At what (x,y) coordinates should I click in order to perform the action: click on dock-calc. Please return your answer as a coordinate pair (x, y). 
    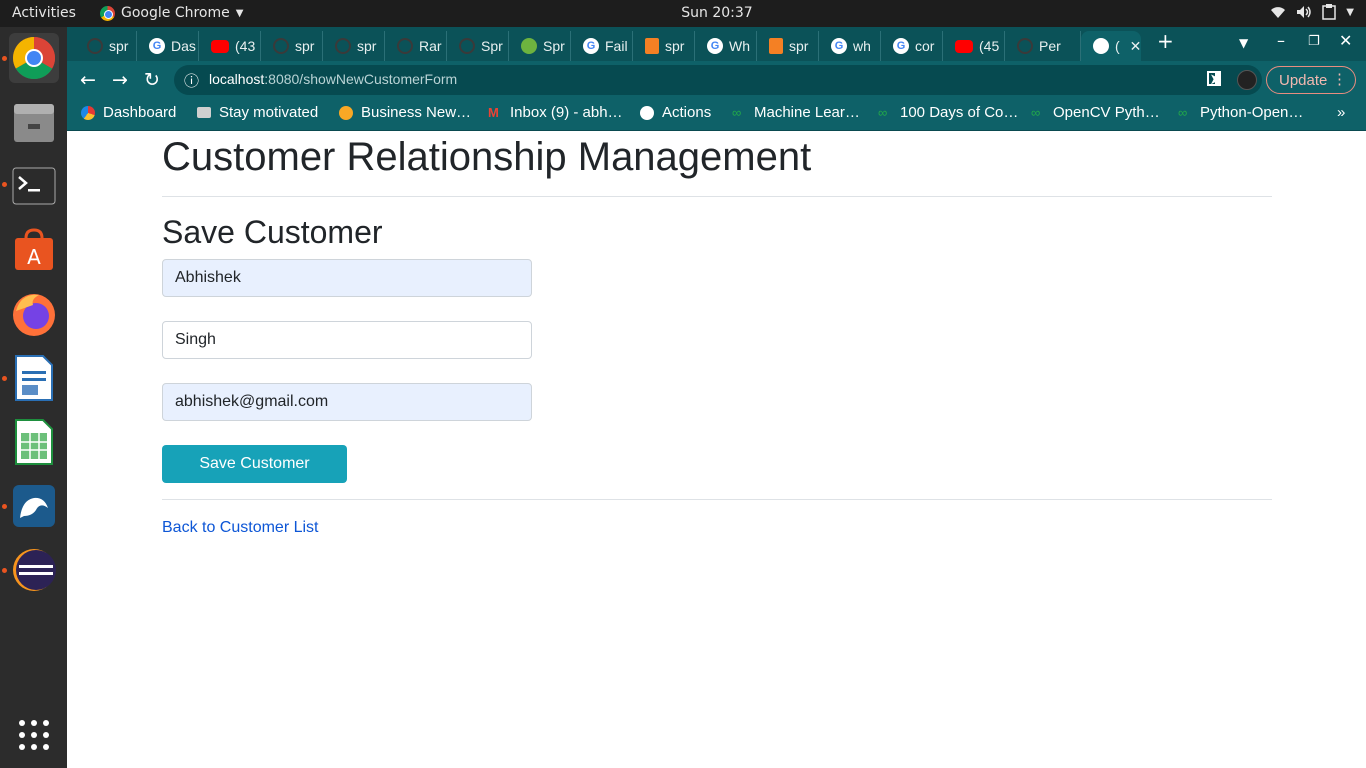
    Looking at the image, I should click on (34, 442).